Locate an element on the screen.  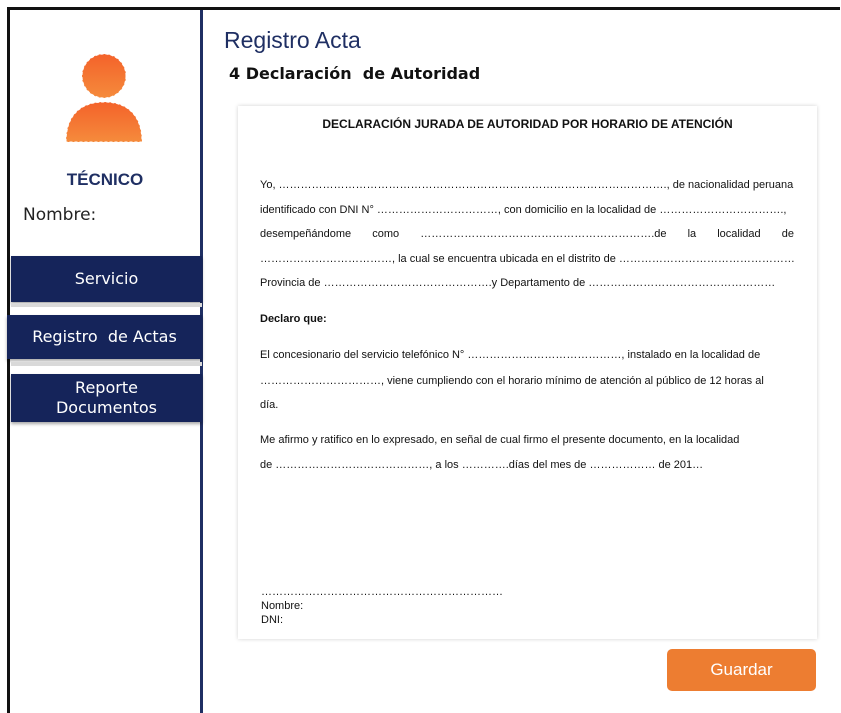
nav-reporte-label-line1: Reporte is located at coordinates (106, 387).